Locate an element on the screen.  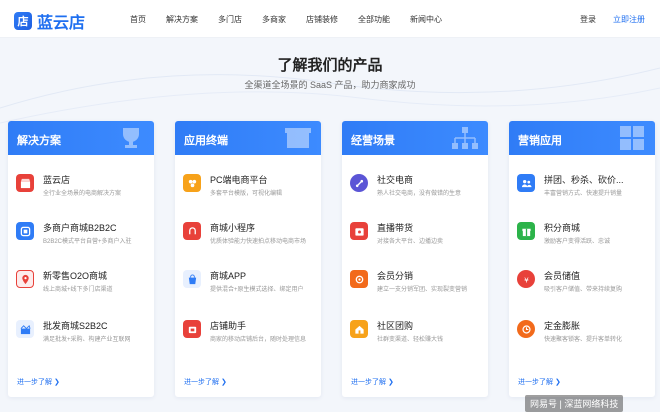
item-description: 满足批发+采购、构建产业互联网 is located at coordinates (87, 340).